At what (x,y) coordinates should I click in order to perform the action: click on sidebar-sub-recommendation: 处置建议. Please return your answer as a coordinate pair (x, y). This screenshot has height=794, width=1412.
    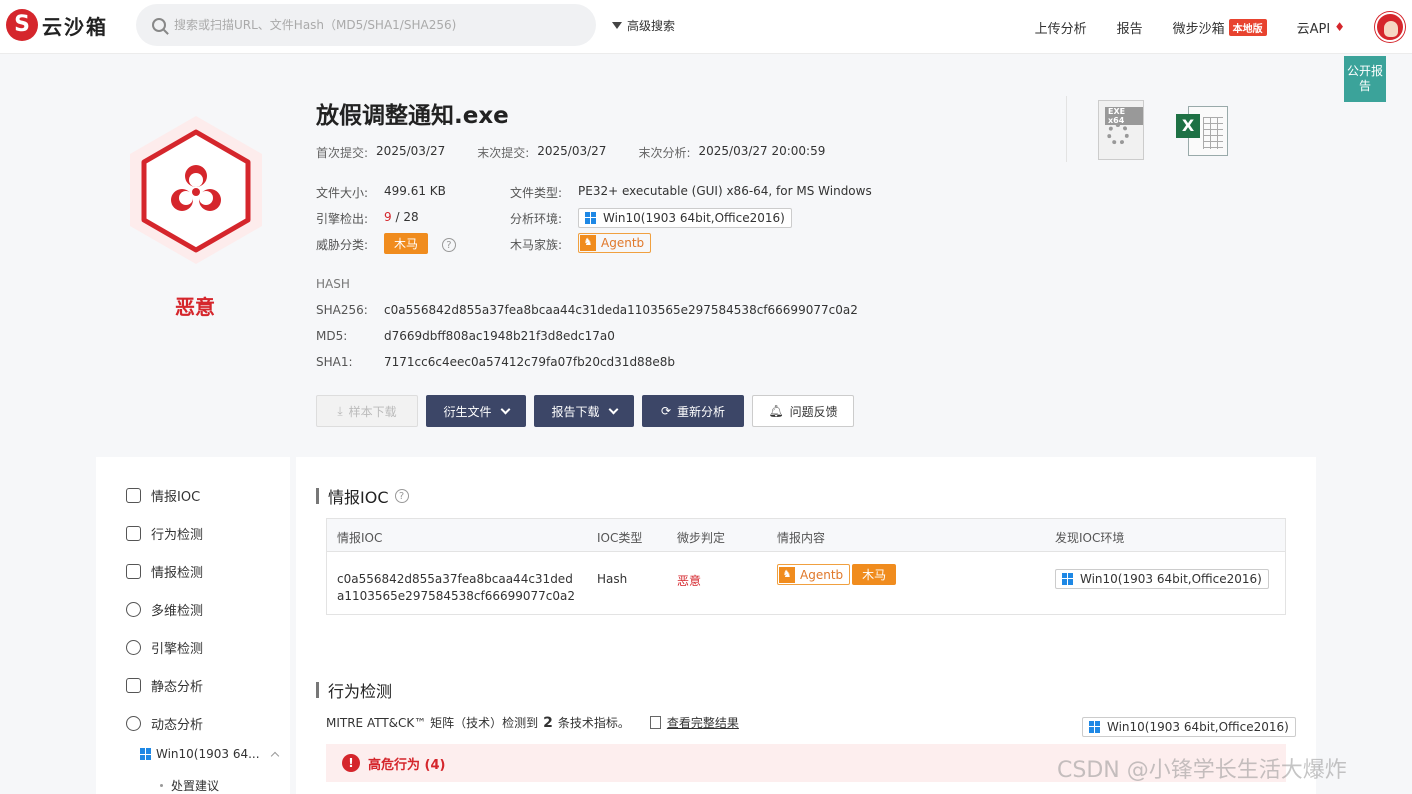
    Looking at the image, I should click on (189, 785).